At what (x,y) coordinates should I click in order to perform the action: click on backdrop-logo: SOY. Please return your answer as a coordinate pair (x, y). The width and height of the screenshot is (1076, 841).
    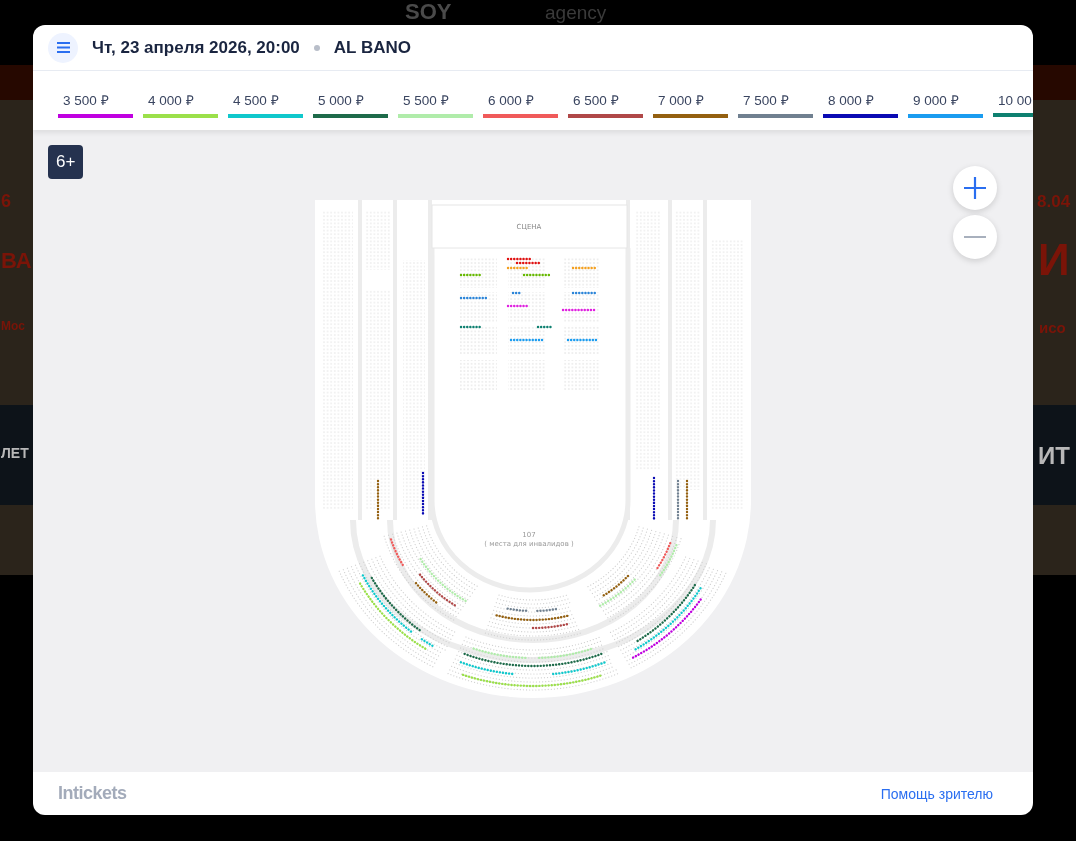
    Looking at the image, I should click on (428, 12).